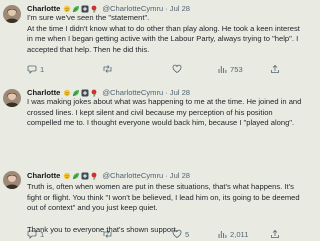 The height and width of the screenshot is (241, 320). I want to click on tweet-date: Jul 28, so click(180, 176).